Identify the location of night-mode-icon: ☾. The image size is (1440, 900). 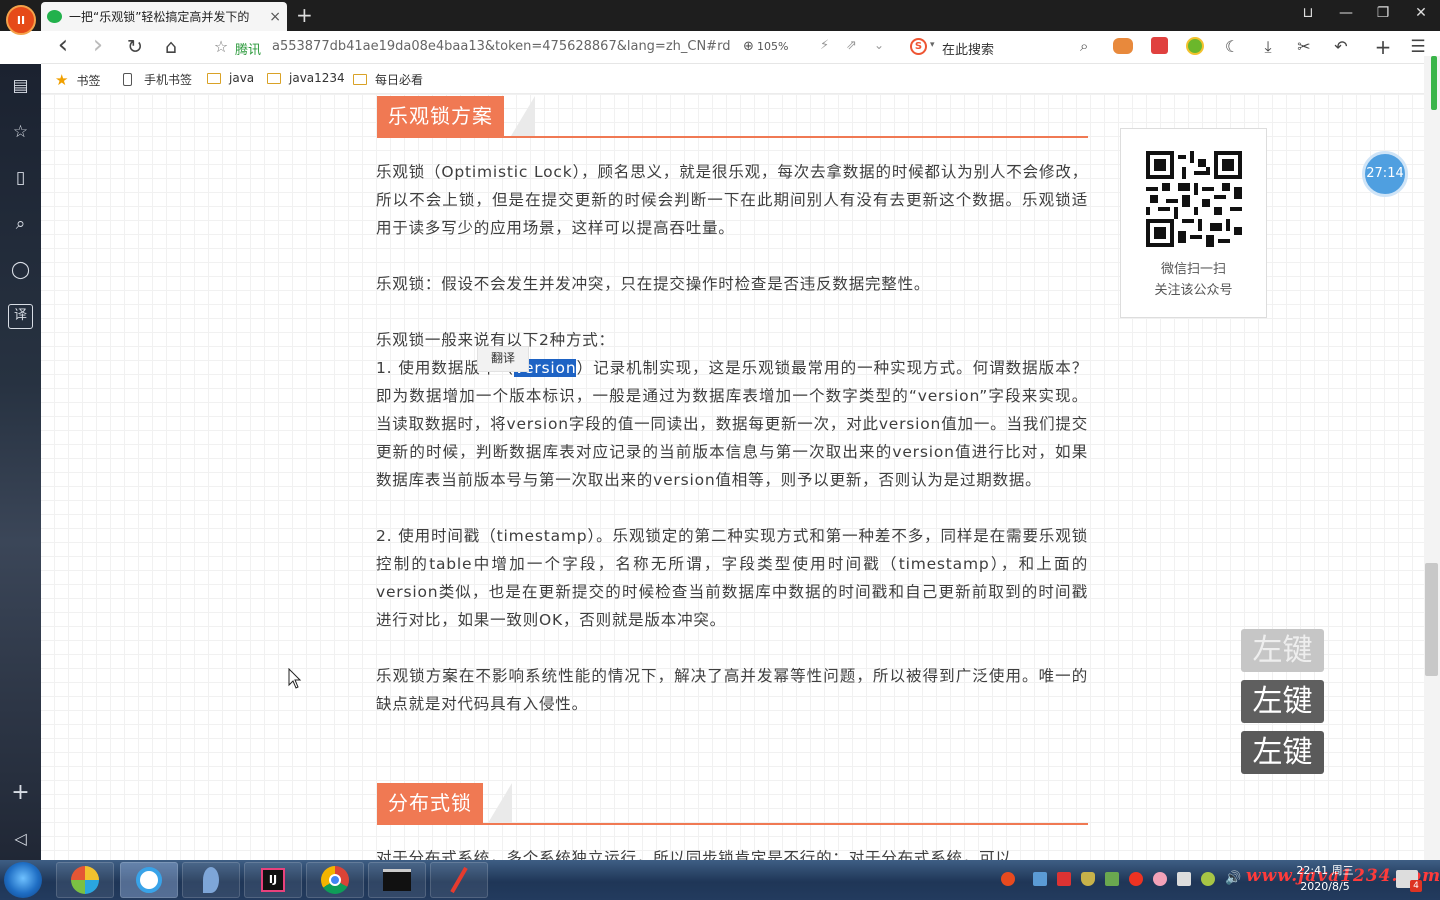
(1232, 47).